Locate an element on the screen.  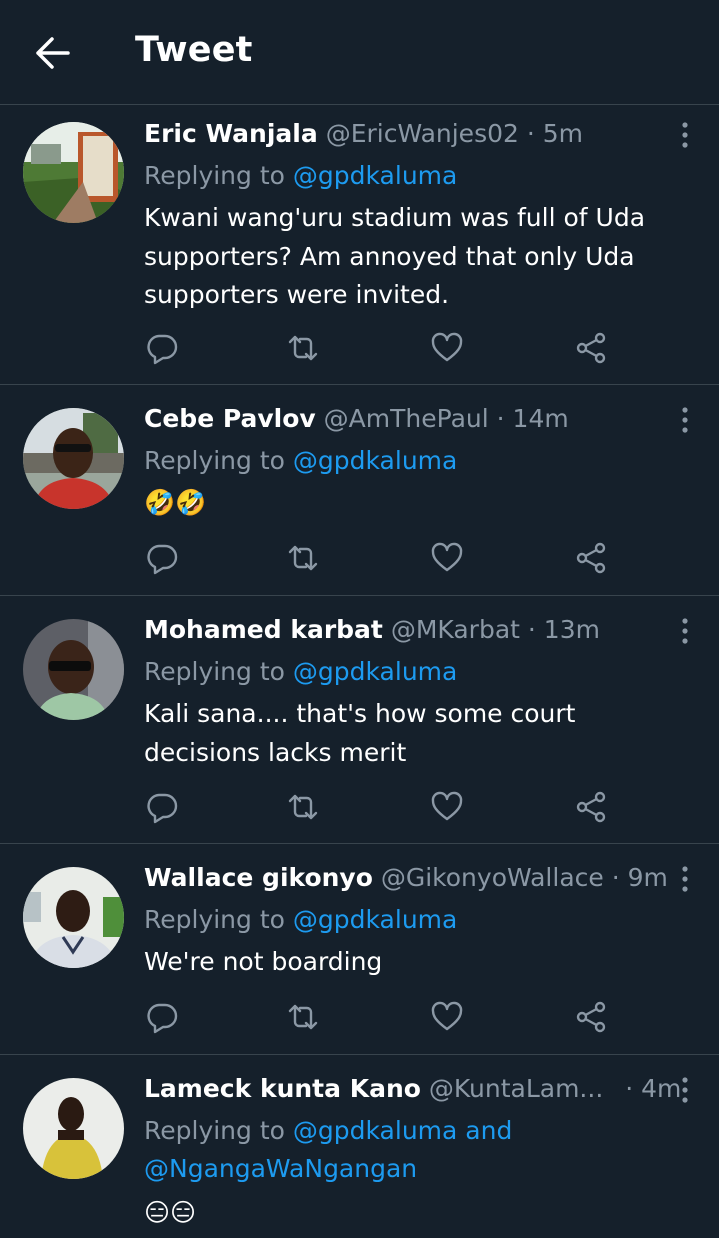
timestamp: · 13m is located at coordinates (563, 629).